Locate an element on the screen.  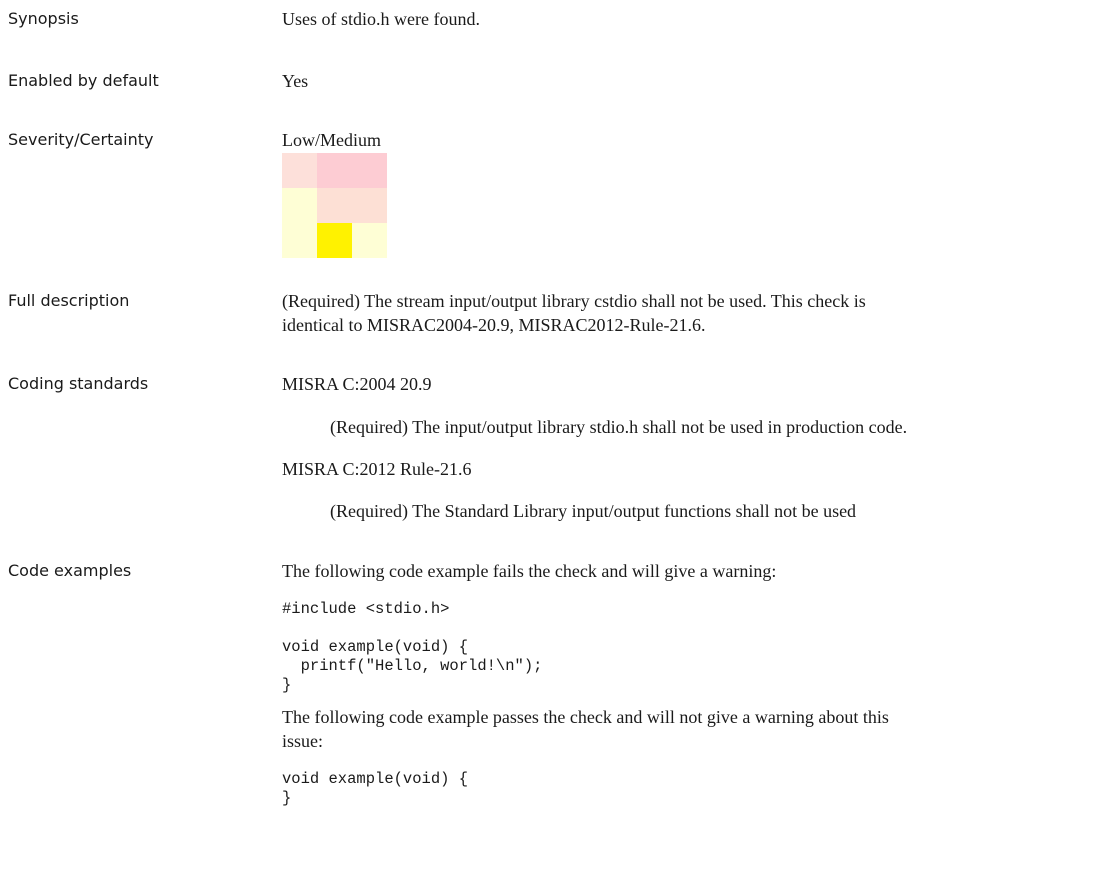
severity-certainty-matrix is located at coordinates (334, 205).